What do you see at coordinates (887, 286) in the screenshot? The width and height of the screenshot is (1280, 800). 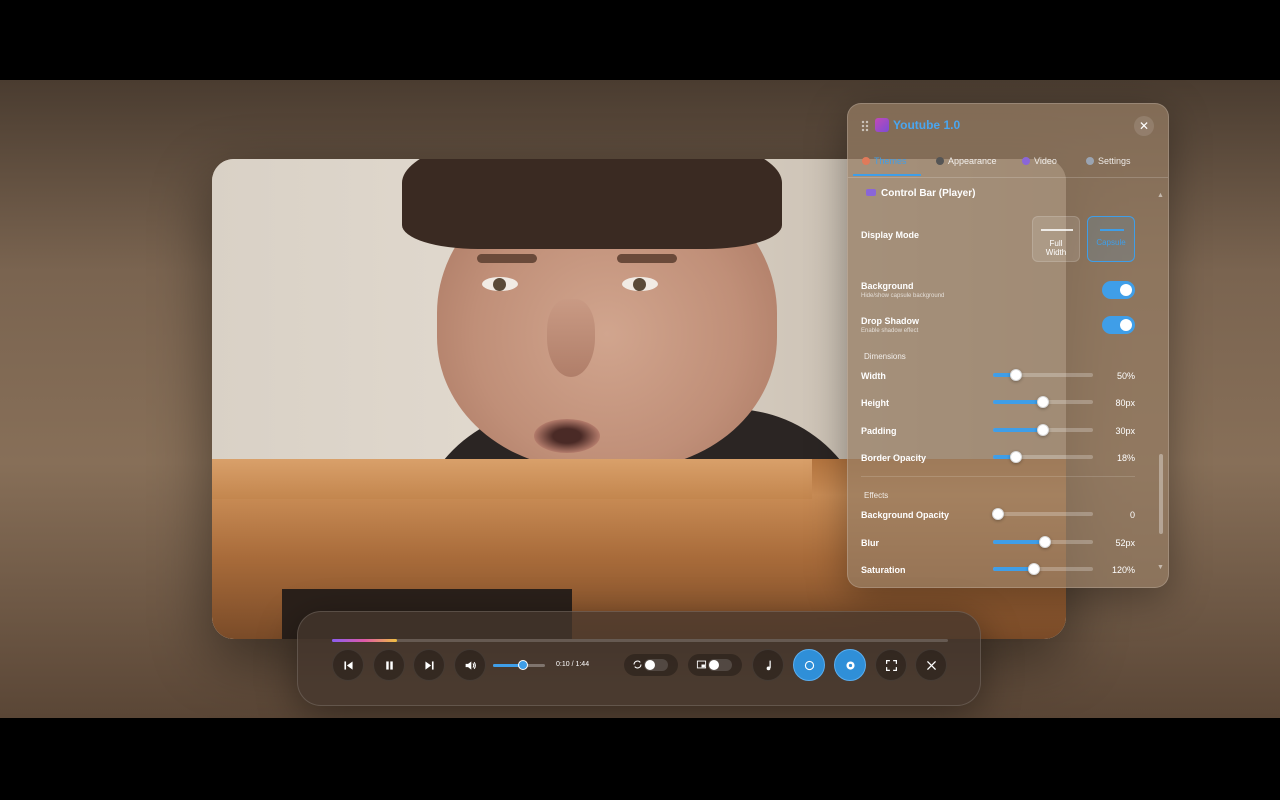 I see `background-label: Background` at bounding box center [887, 286].